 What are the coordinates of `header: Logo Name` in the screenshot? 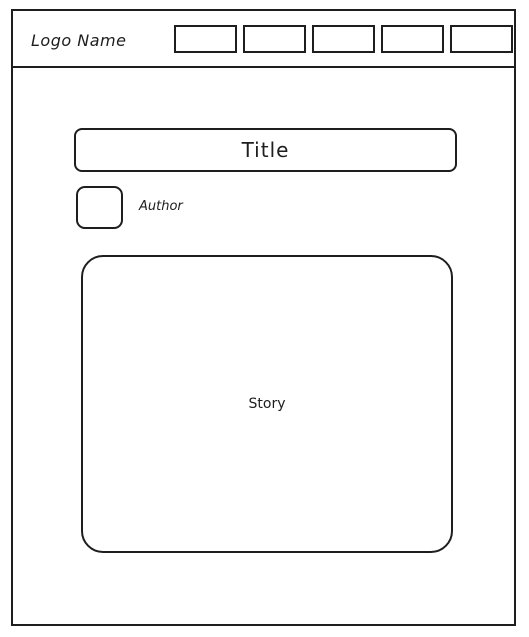 It's located at (263, 39).